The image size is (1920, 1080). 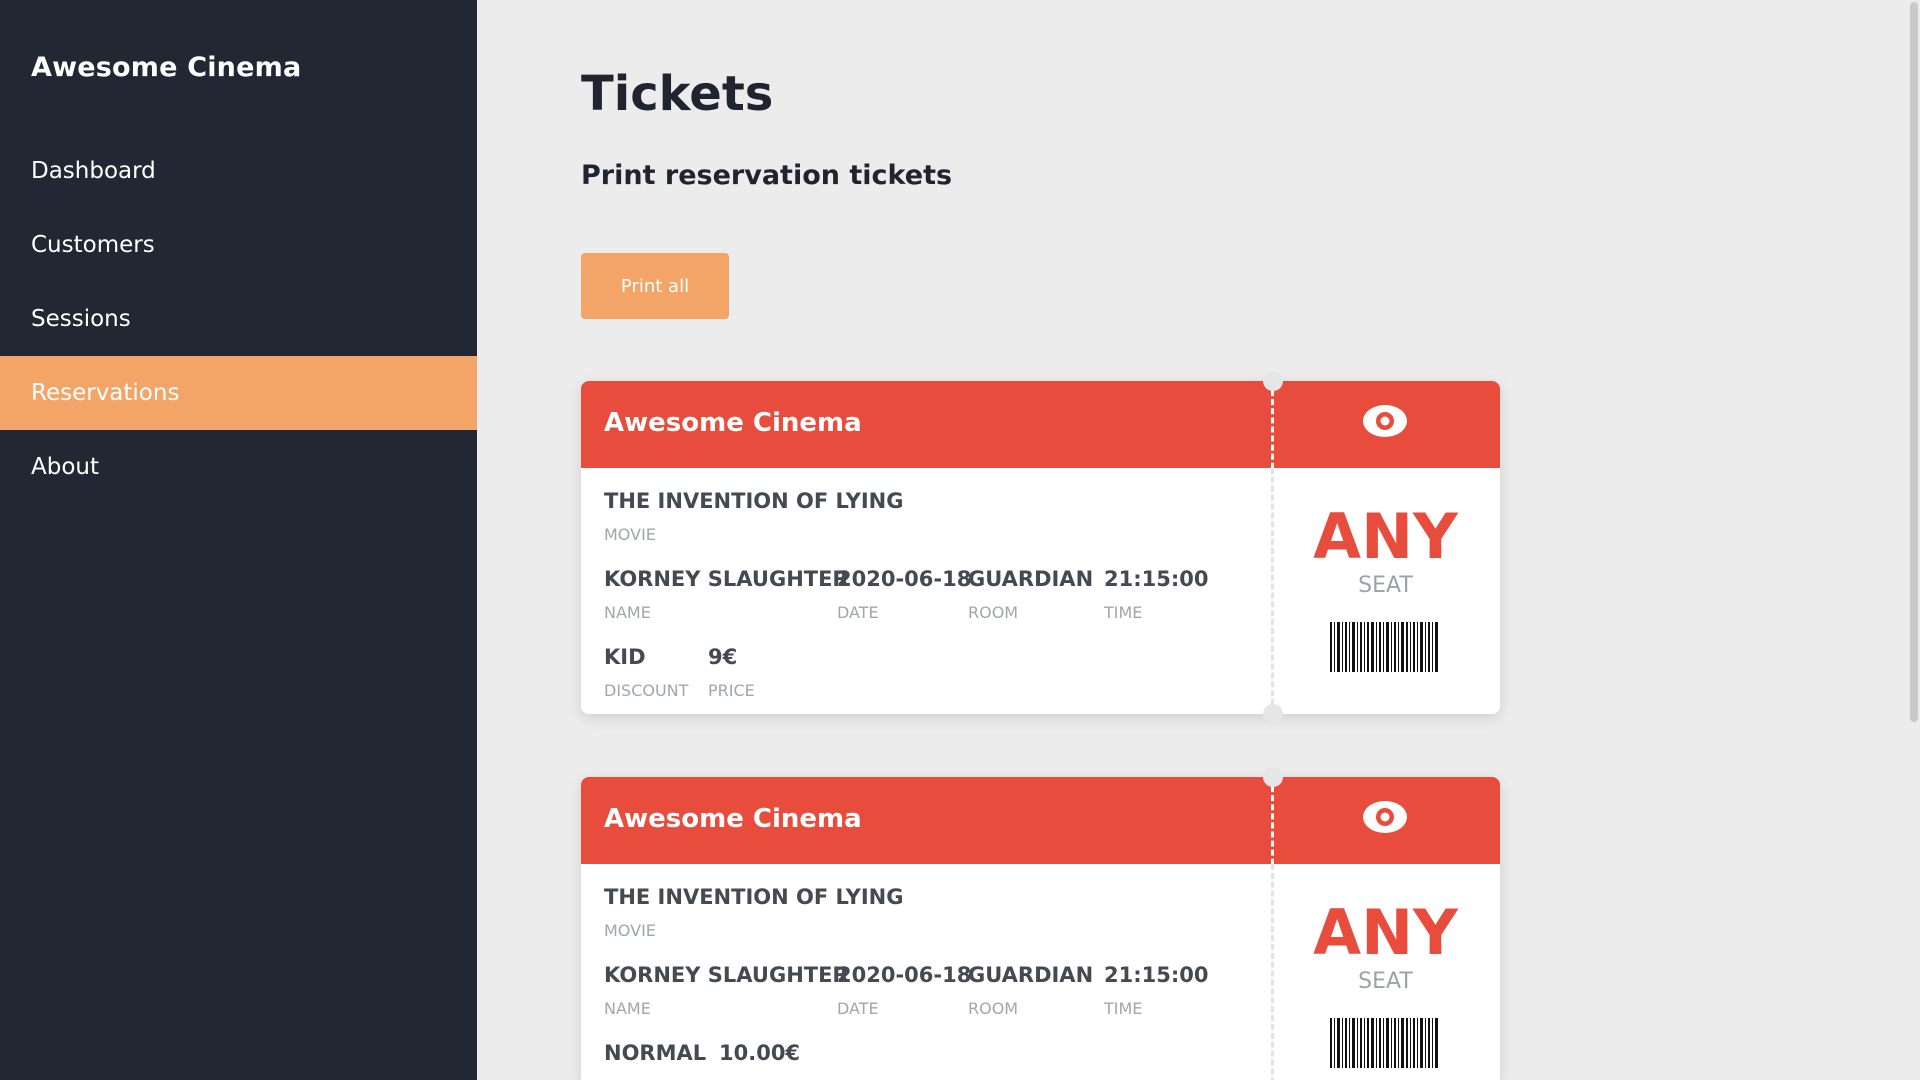 I want to click on scrollbar-thumb, so click(x=1914, y=362).